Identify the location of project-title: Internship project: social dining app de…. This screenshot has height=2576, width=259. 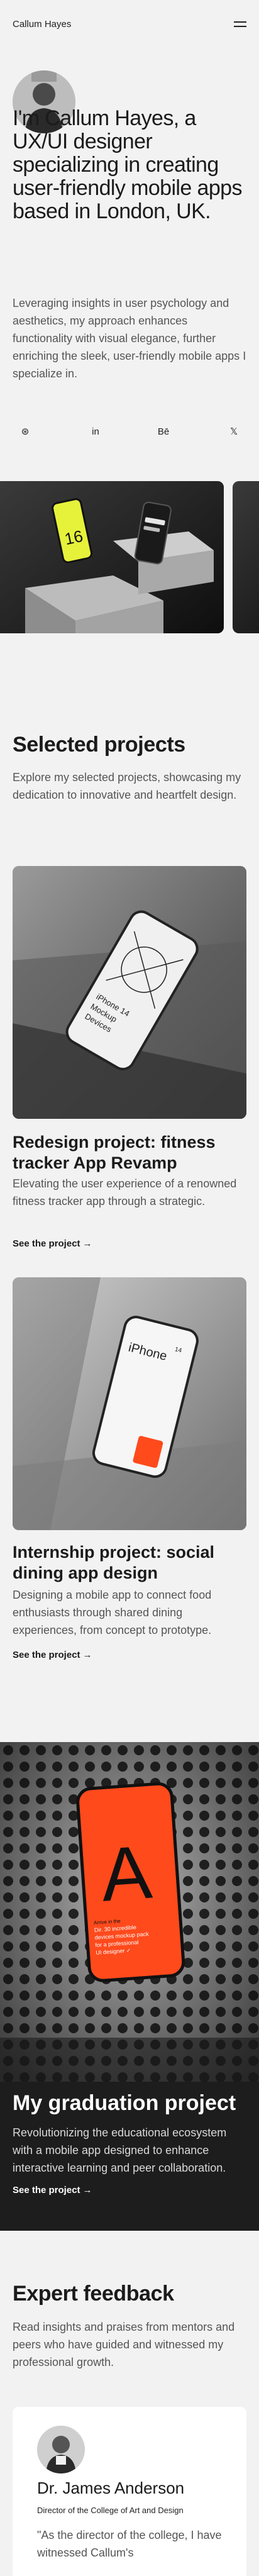
(129, 1563).